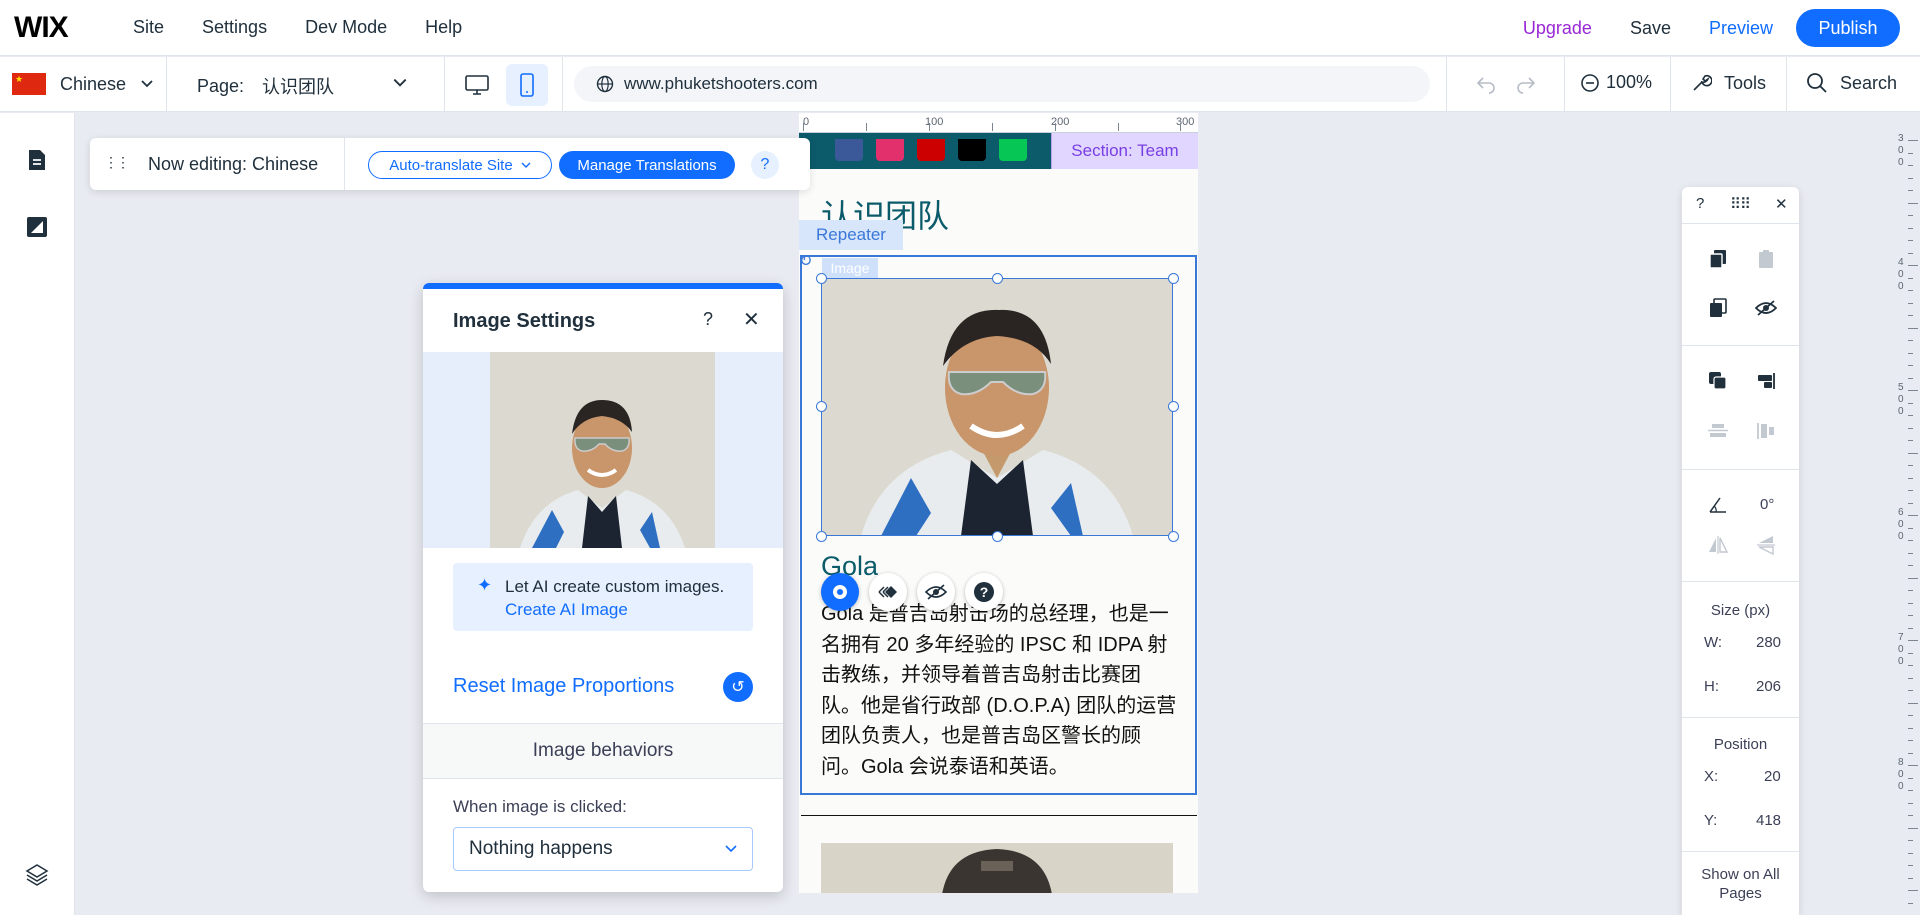 This screenshot has width=1920, height=915. I want to click on redo-icon, so click(1526, 84).